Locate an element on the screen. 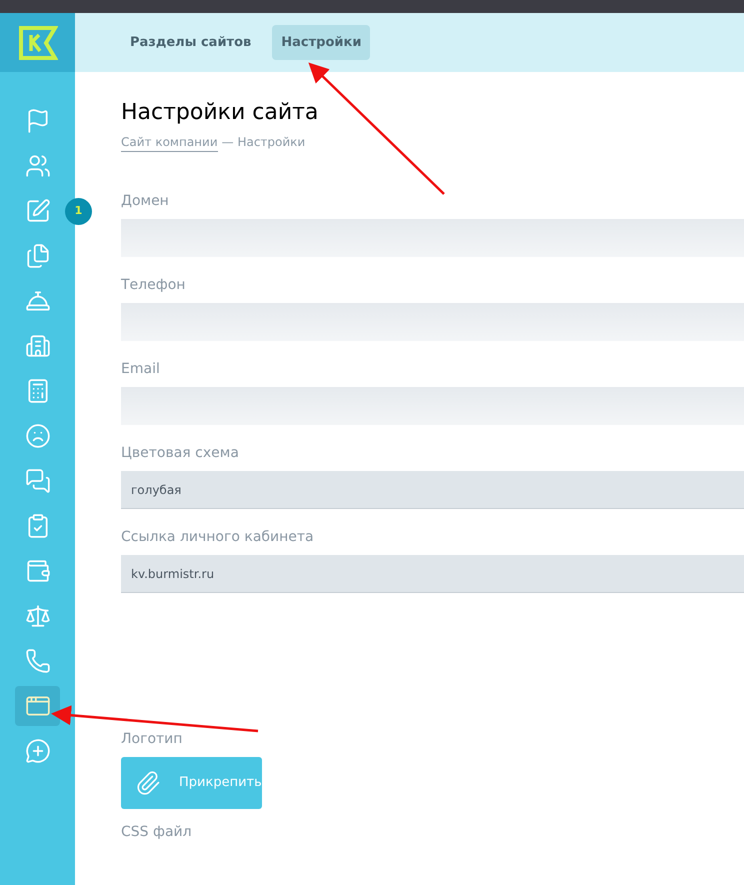 This screenshot has height=885, width=744. field-label: Ссылка личного кабинета is located at coordinates (218, 537).